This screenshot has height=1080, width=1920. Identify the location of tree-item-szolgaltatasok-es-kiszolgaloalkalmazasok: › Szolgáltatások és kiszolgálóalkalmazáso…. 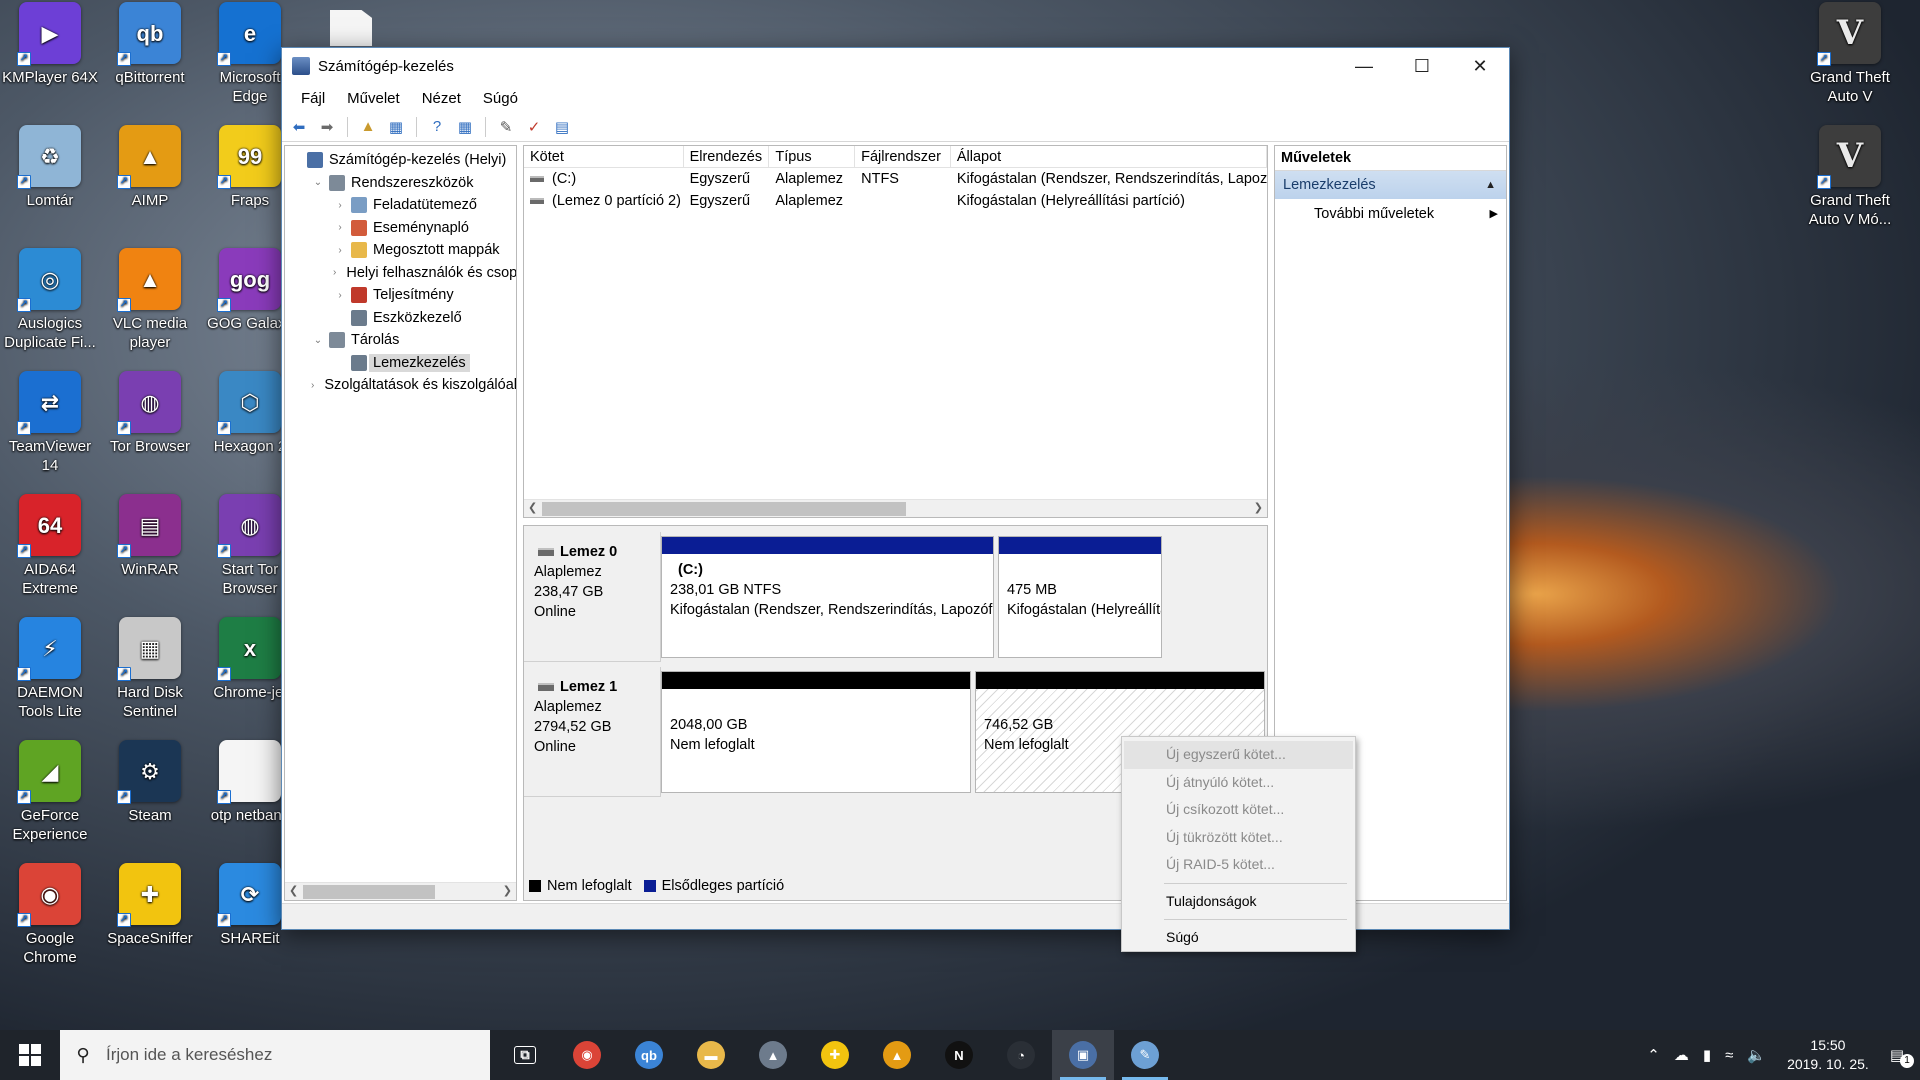
(400, 385).